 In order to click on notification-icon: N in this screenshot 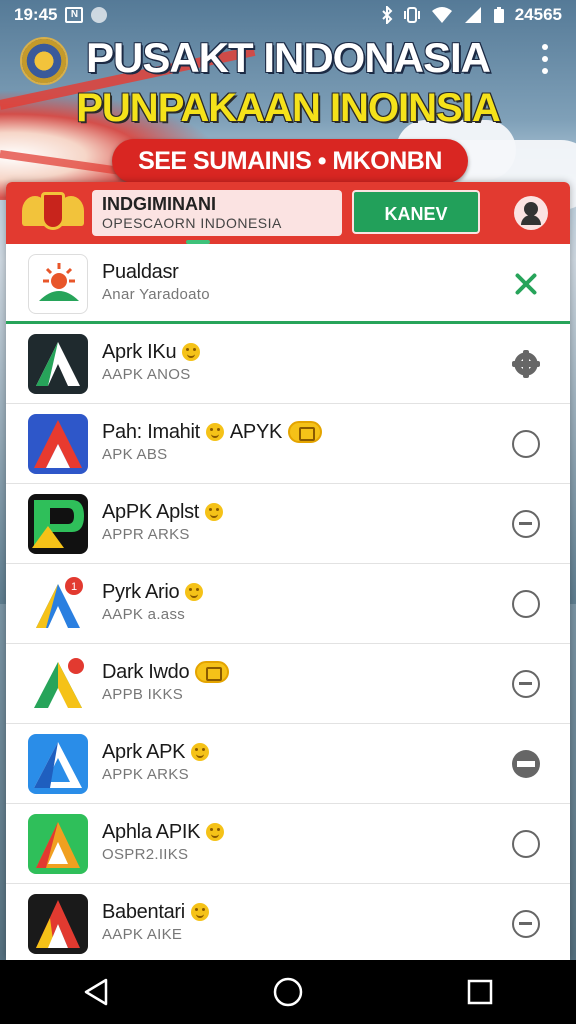, I will do `click(74, 15)`.